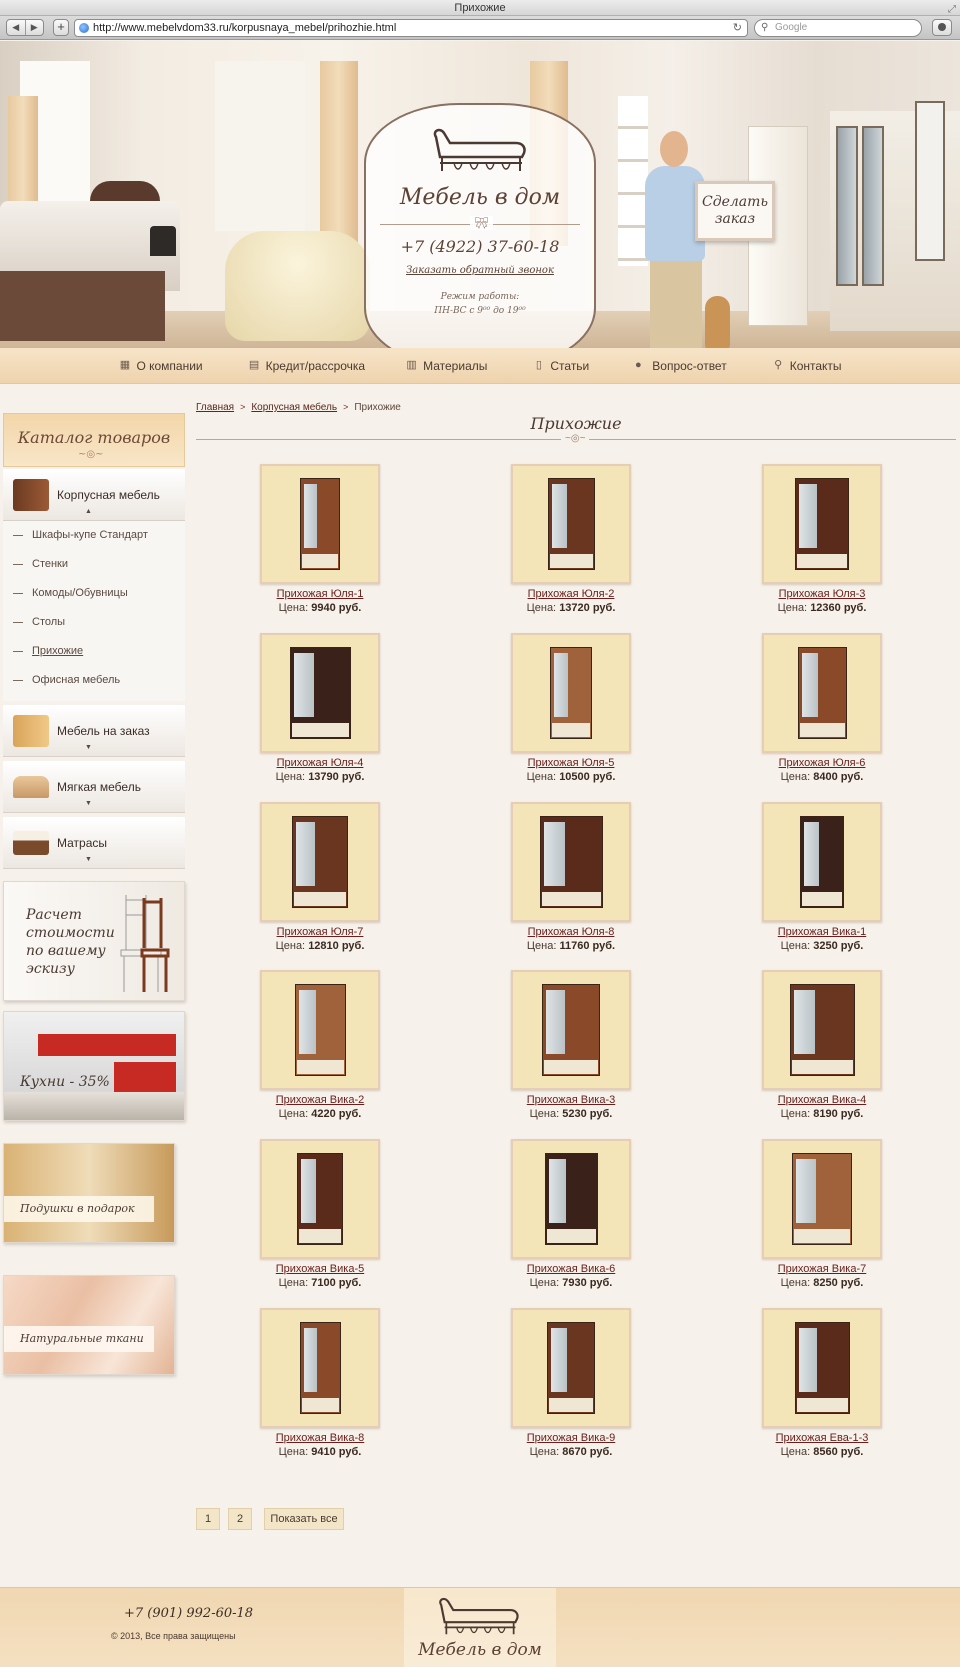  What do you see at coordinates (61, 27) in the screenshot?
I see `add-bookmark-button: +` at bounding box center [61, 27].